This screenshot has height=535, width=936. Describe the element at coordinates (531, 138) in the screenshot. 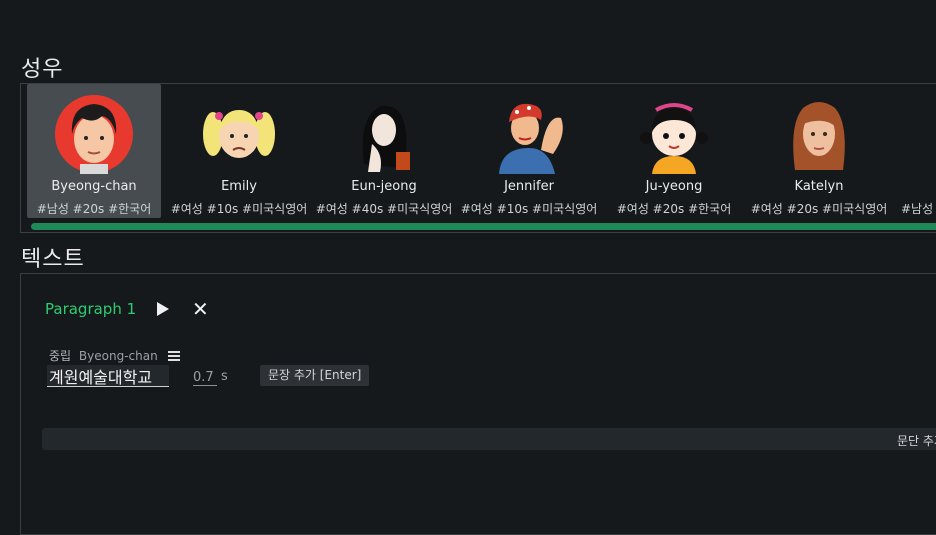

I see `avatar-jennifer-icon` at that location.